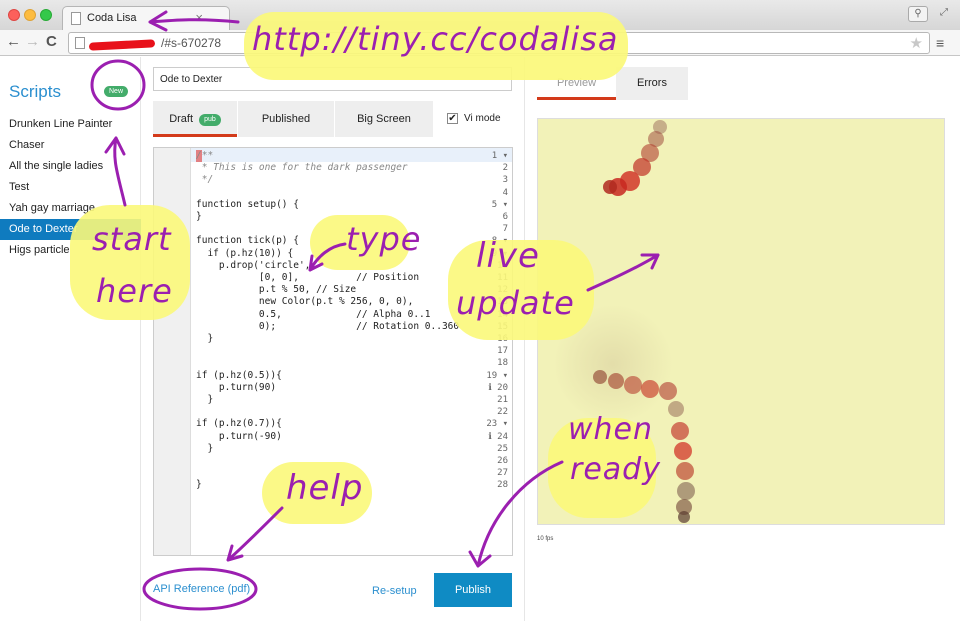 The height and width of the screenshot is (621, 960). I want to click on line-number: 21, so click(502, 400).